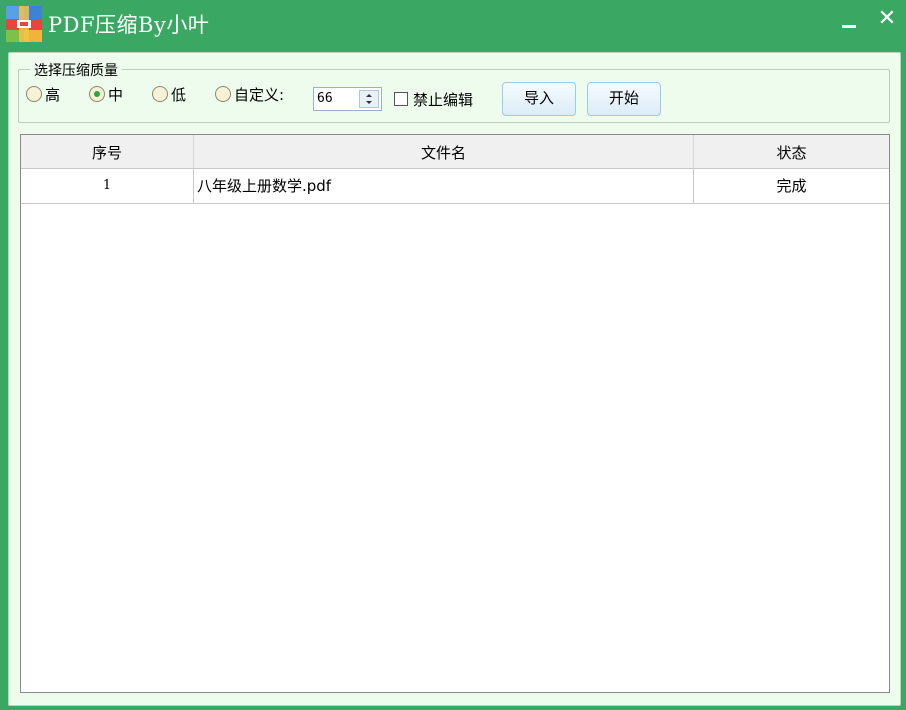 The image size is (906, 710). What do you see at coordinates (443, 99) in the screenshot?
I see `disable-edit-label: 禁止编辑` at bounding box center [443, 99].